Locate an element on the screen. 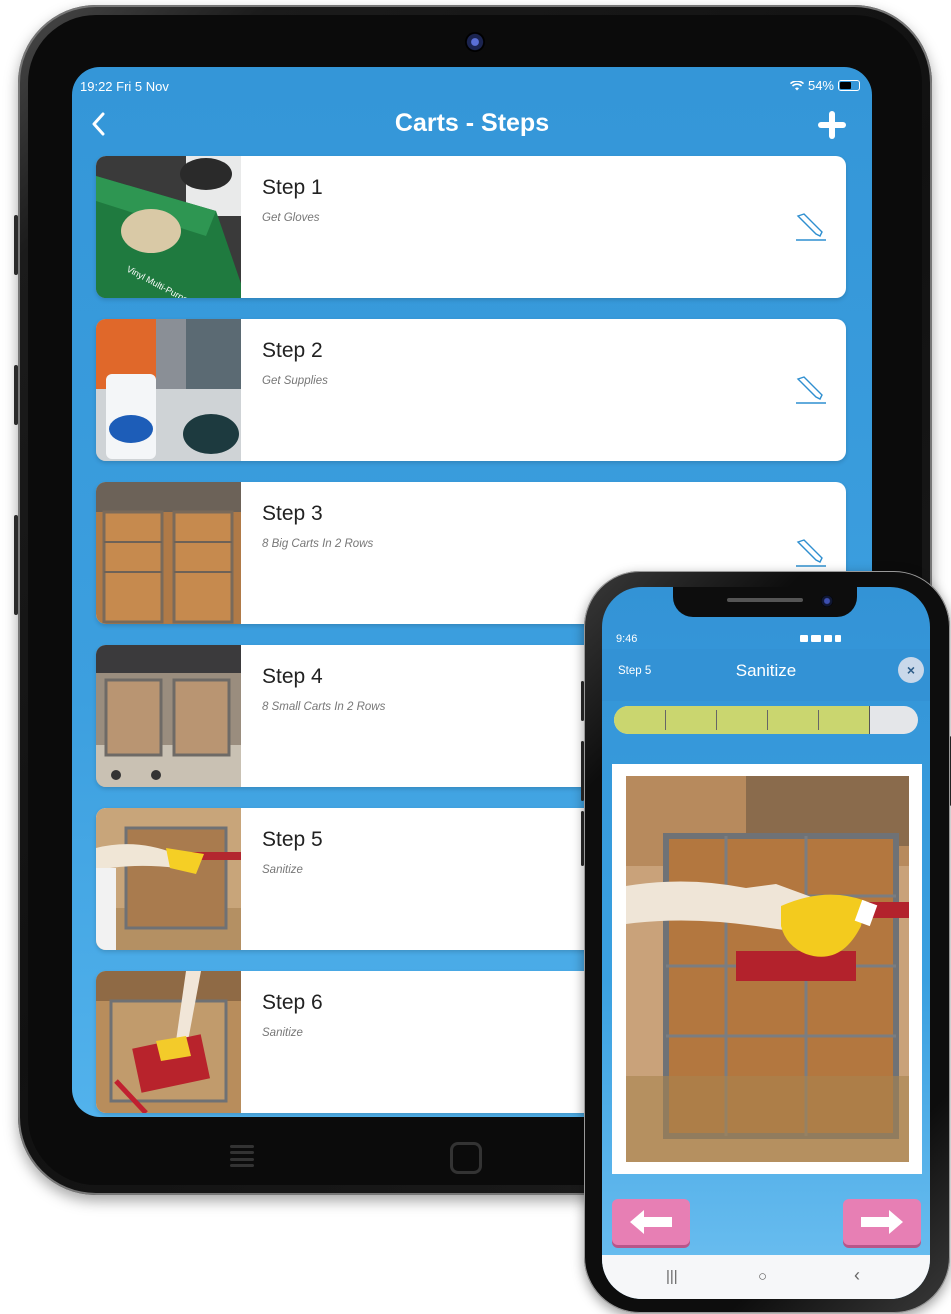 The image size is (951, 1314). phone-notch is located at coordinates (765, 602).